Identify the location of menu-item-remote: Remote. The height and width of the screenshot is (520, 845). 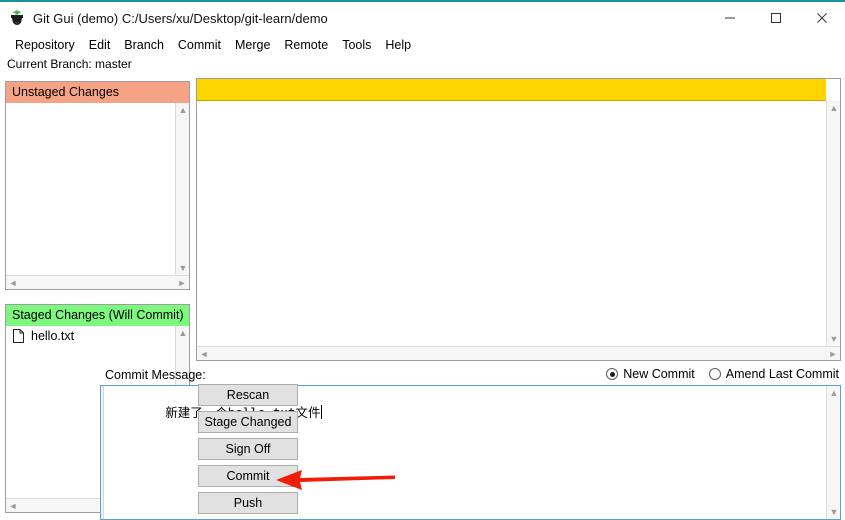
(306, 45).